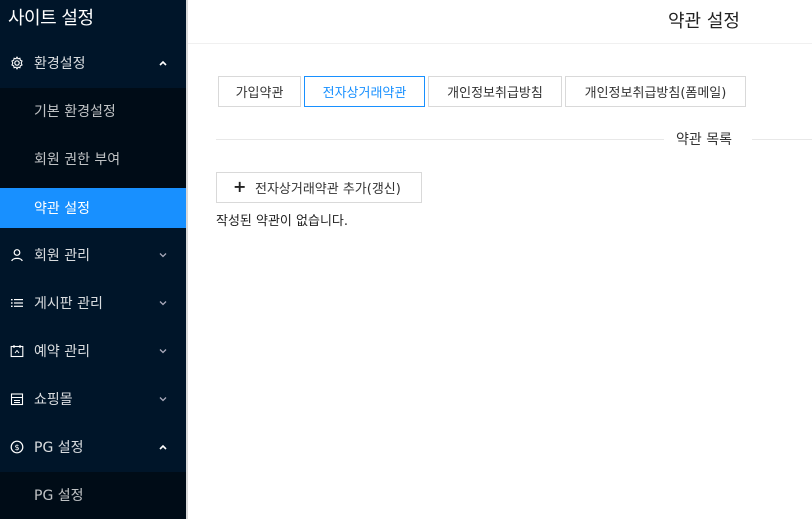 This screenshot has width=812, height=519. I want to click on page-header: 약관 설정, so click(500, 22).